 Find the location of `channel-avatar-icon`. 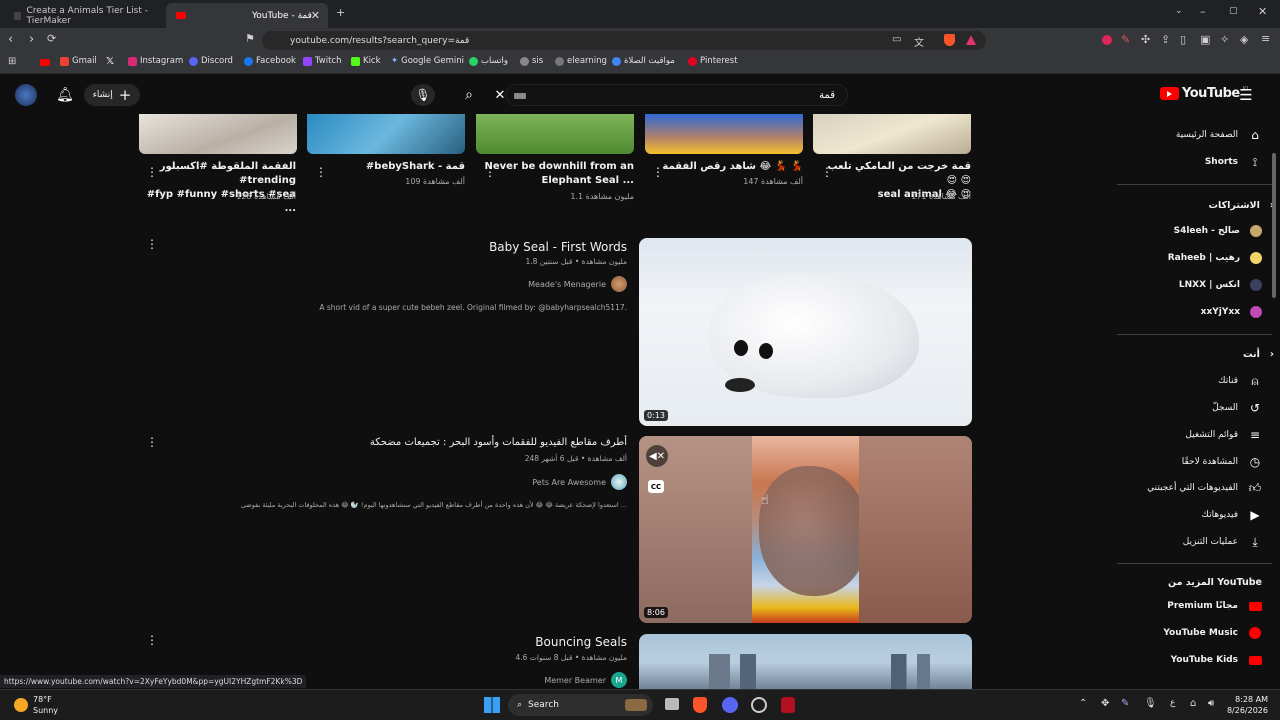

channel-avatar-icon is located at coordinates (26, 95).